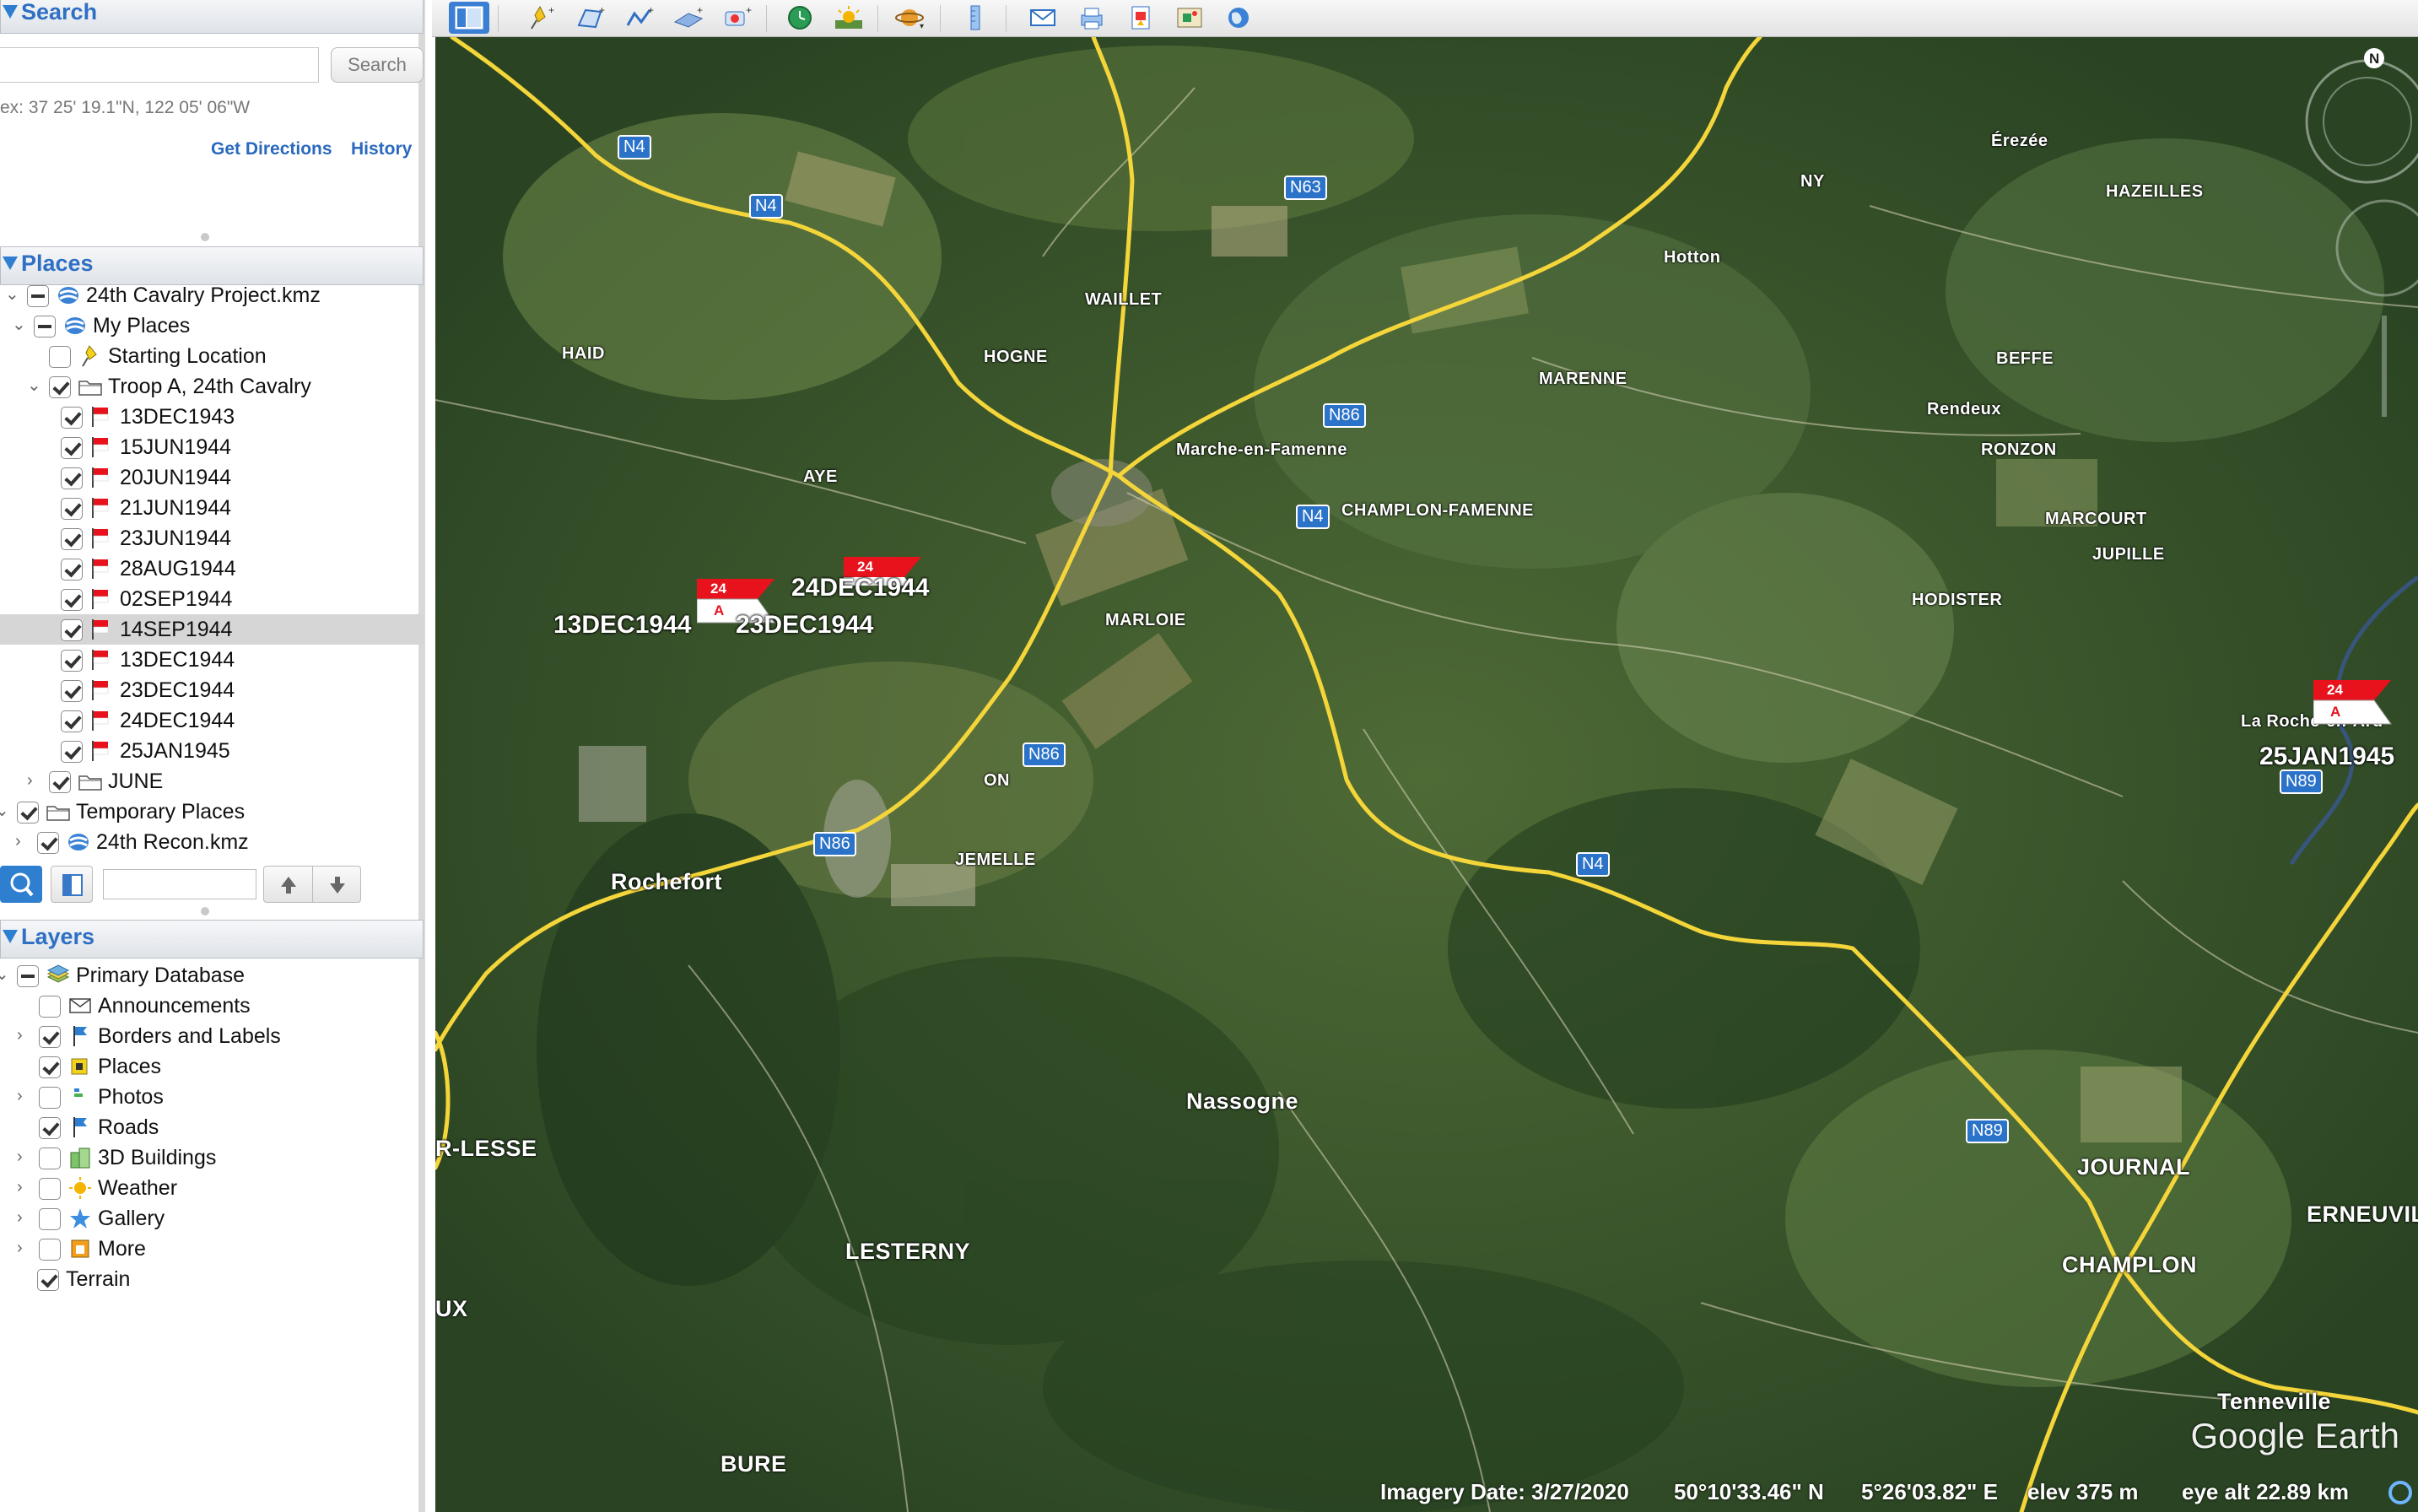  What do you see at coordinates (804, 625) in the screenshot?
I see `placemark-label: 23DEC1944` at bounding box center [804, 625].